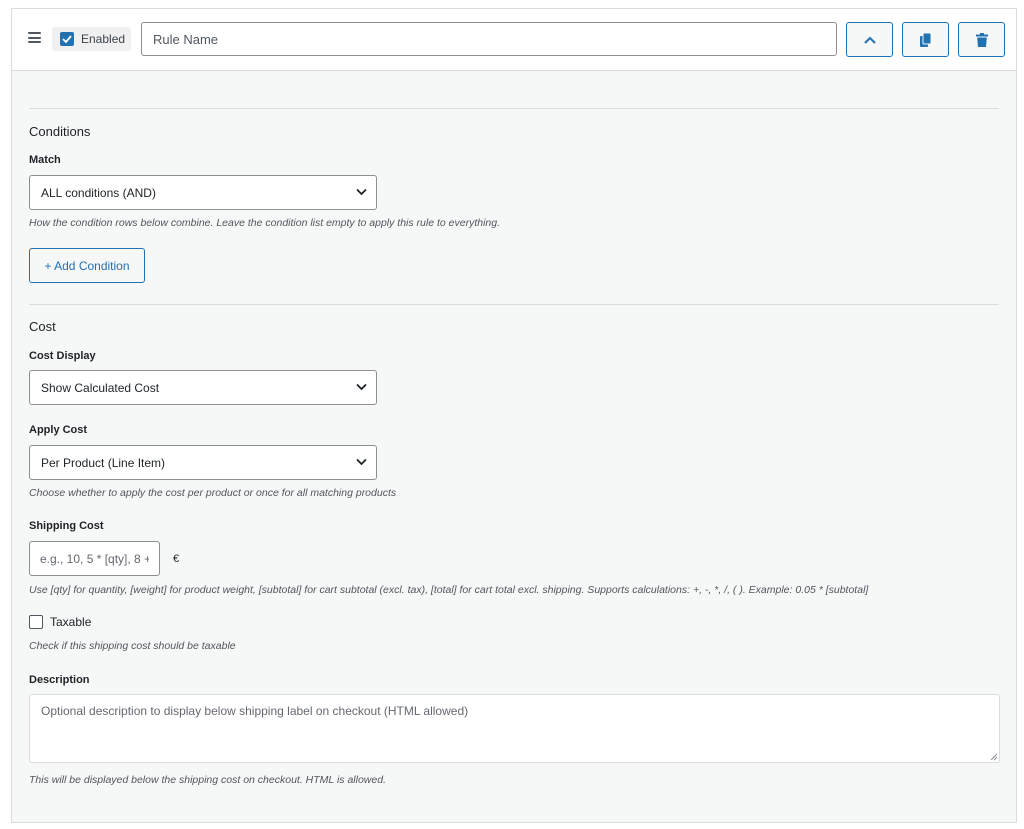 Image resolution: width=1024 pixels, height=829 pixels. I want to click on enabled-label: Enabled, so click(103, 39).